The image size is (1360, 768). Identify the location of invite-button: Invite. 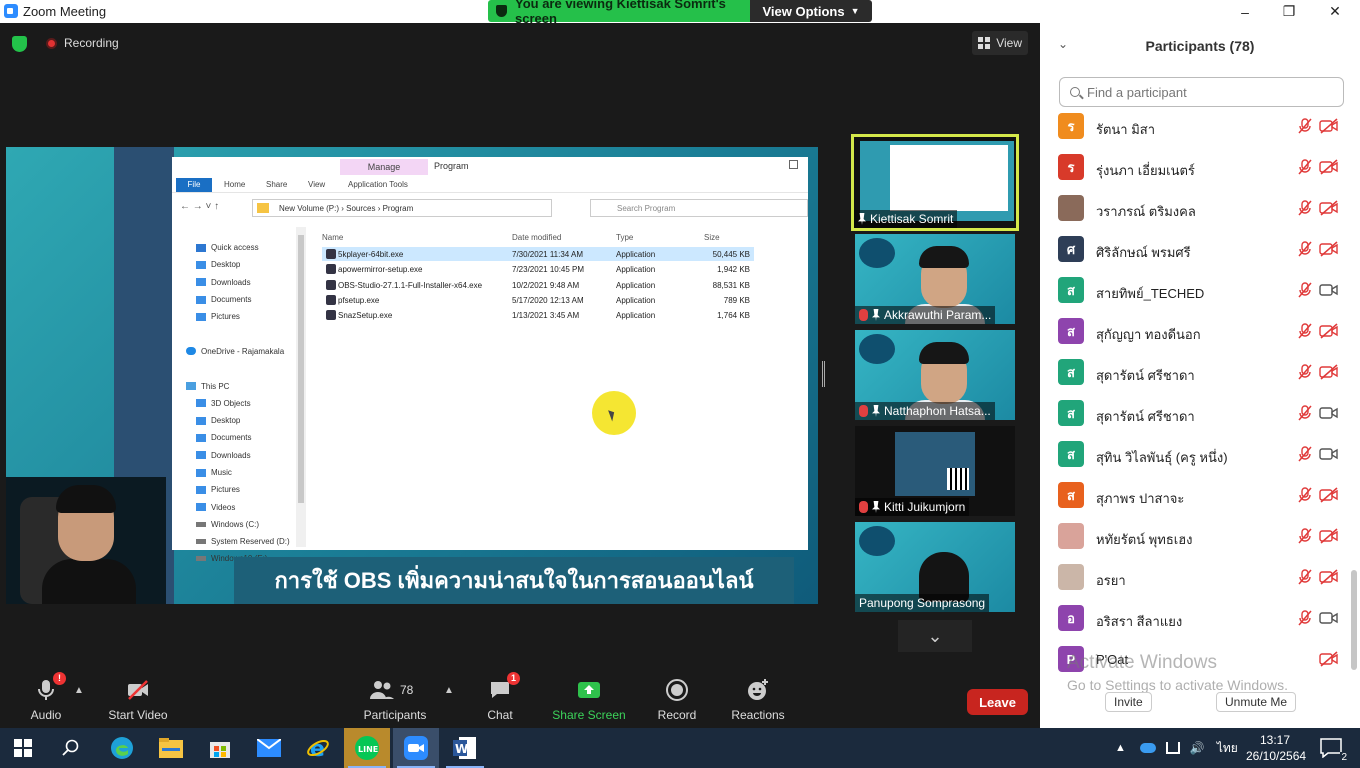
(1128, 702).